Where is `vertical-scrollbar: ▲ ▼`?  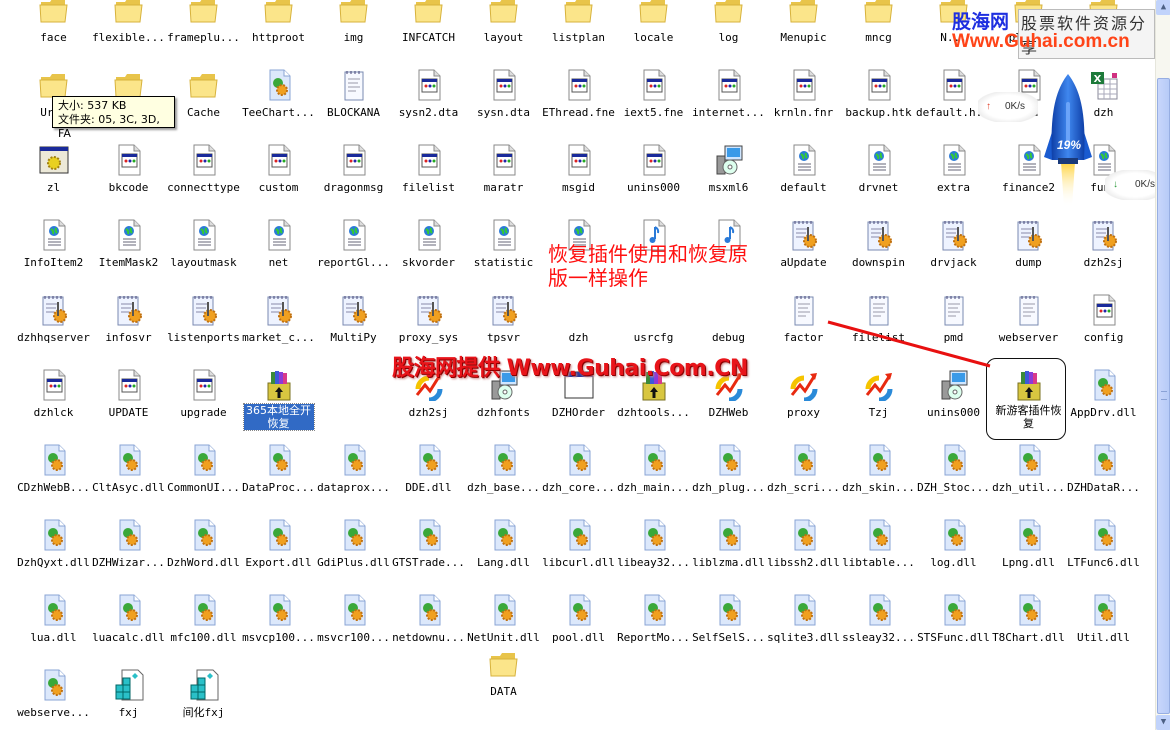
vertical-scrollbar: ▲ ▼ is located at coordinates (1162, 365).